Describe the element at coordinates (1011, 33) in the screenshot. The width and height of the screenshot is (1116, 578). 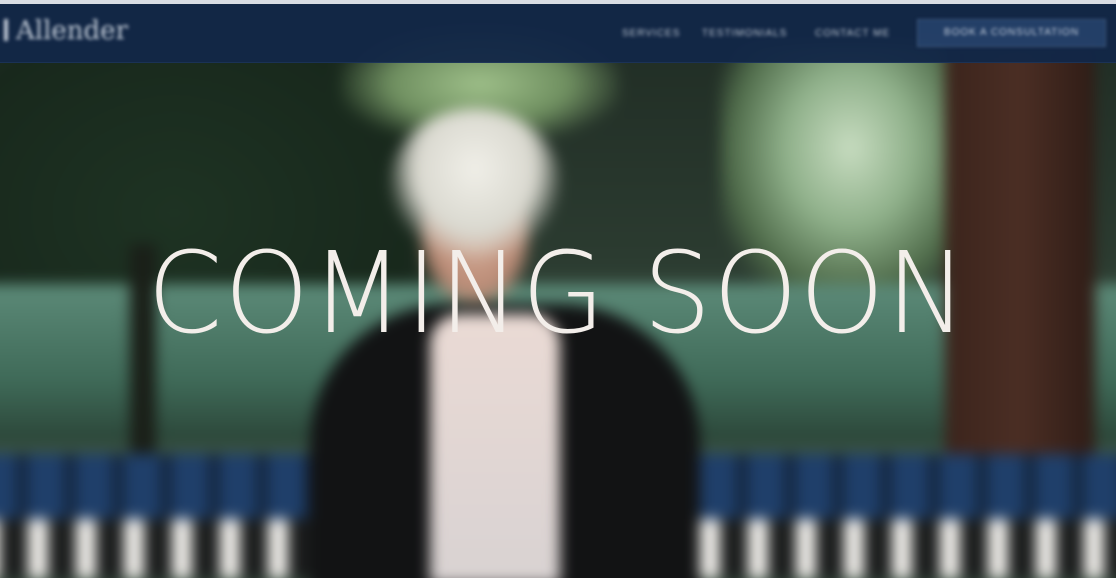
I see `book-consultation-button: BOOK A CONSULTATION` at that location.